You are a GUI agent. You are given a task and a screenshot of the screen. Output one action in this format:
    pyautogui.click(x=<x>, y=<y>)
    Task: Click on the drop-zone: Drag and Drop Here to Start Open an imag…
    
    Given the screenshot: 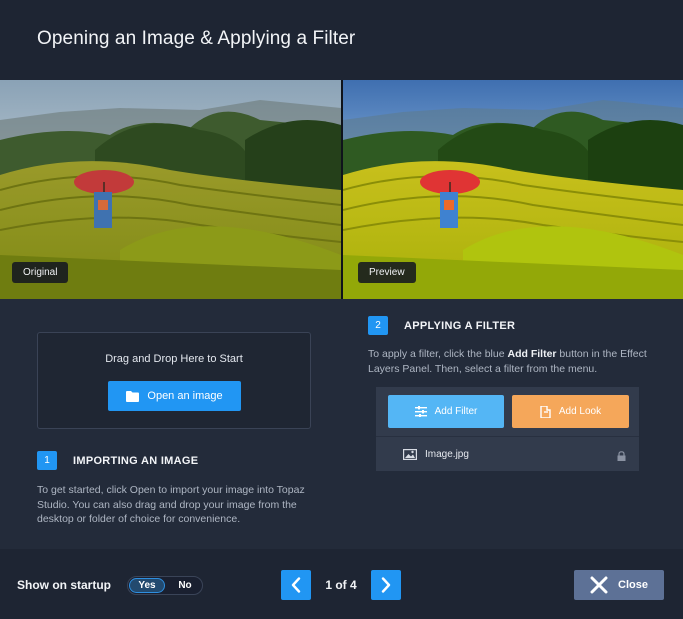 What is the action you would take?
    pyautogui.click(x=174, y=380)
    